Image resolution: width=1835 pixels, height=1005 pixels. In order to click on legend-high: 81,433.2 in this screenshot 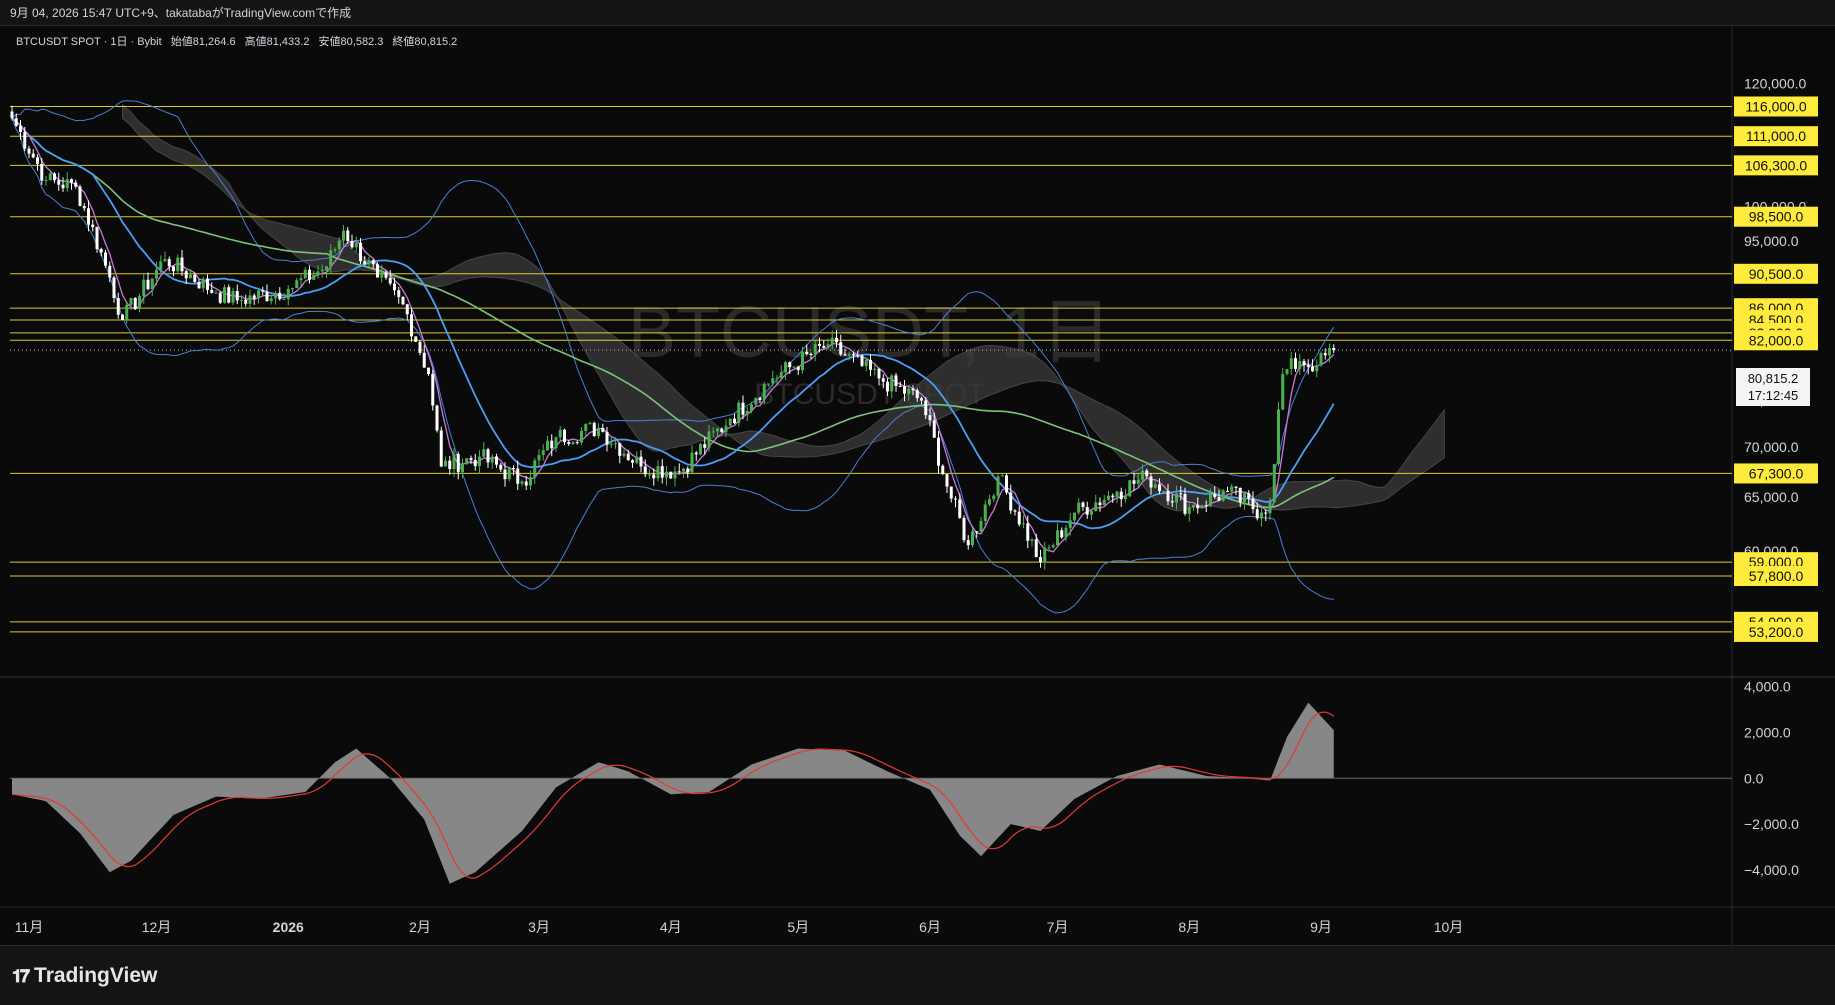, I will do `click(288, 42)`.